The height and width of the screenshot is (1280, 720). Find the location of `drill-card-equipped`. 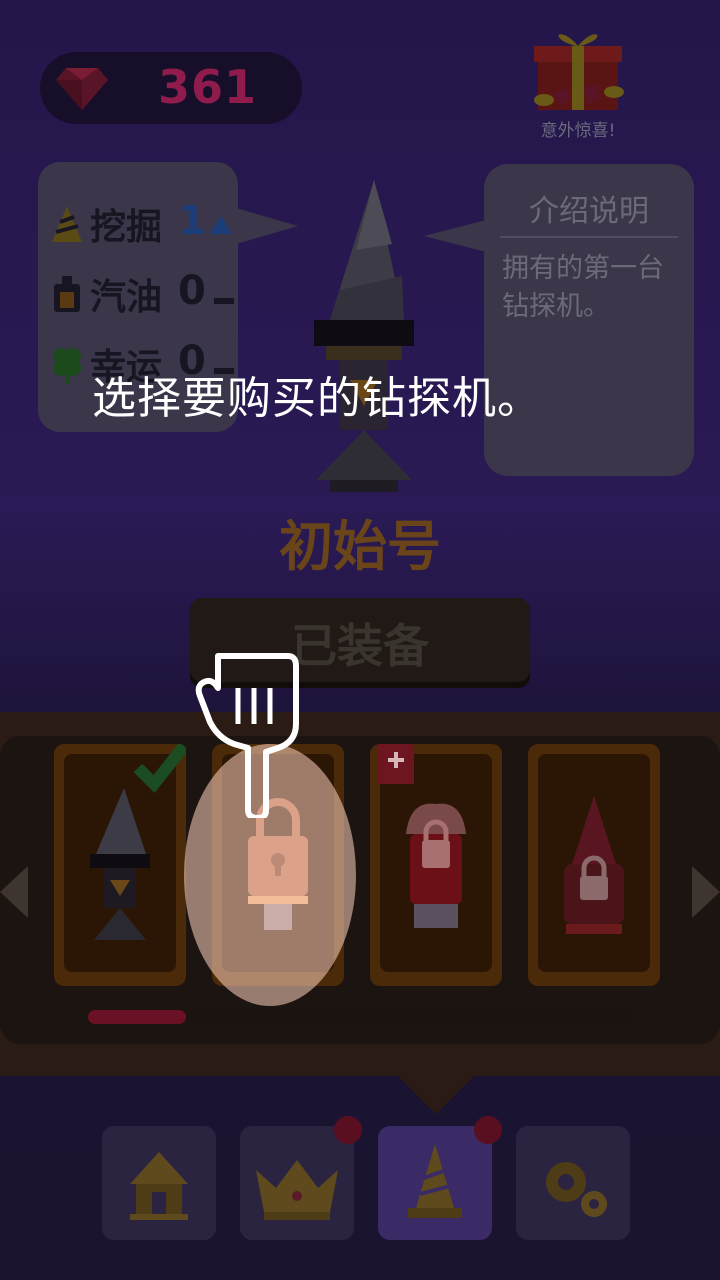

drill-card-equipped is located at coordinates (120, 865).